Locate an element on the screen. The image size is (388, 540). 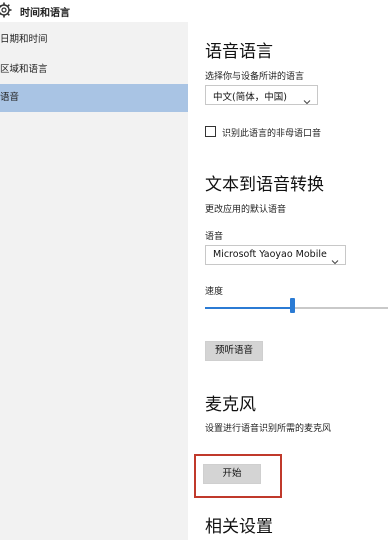
related-settings-heading: 相关设置 is located at coordinates (239, 527).